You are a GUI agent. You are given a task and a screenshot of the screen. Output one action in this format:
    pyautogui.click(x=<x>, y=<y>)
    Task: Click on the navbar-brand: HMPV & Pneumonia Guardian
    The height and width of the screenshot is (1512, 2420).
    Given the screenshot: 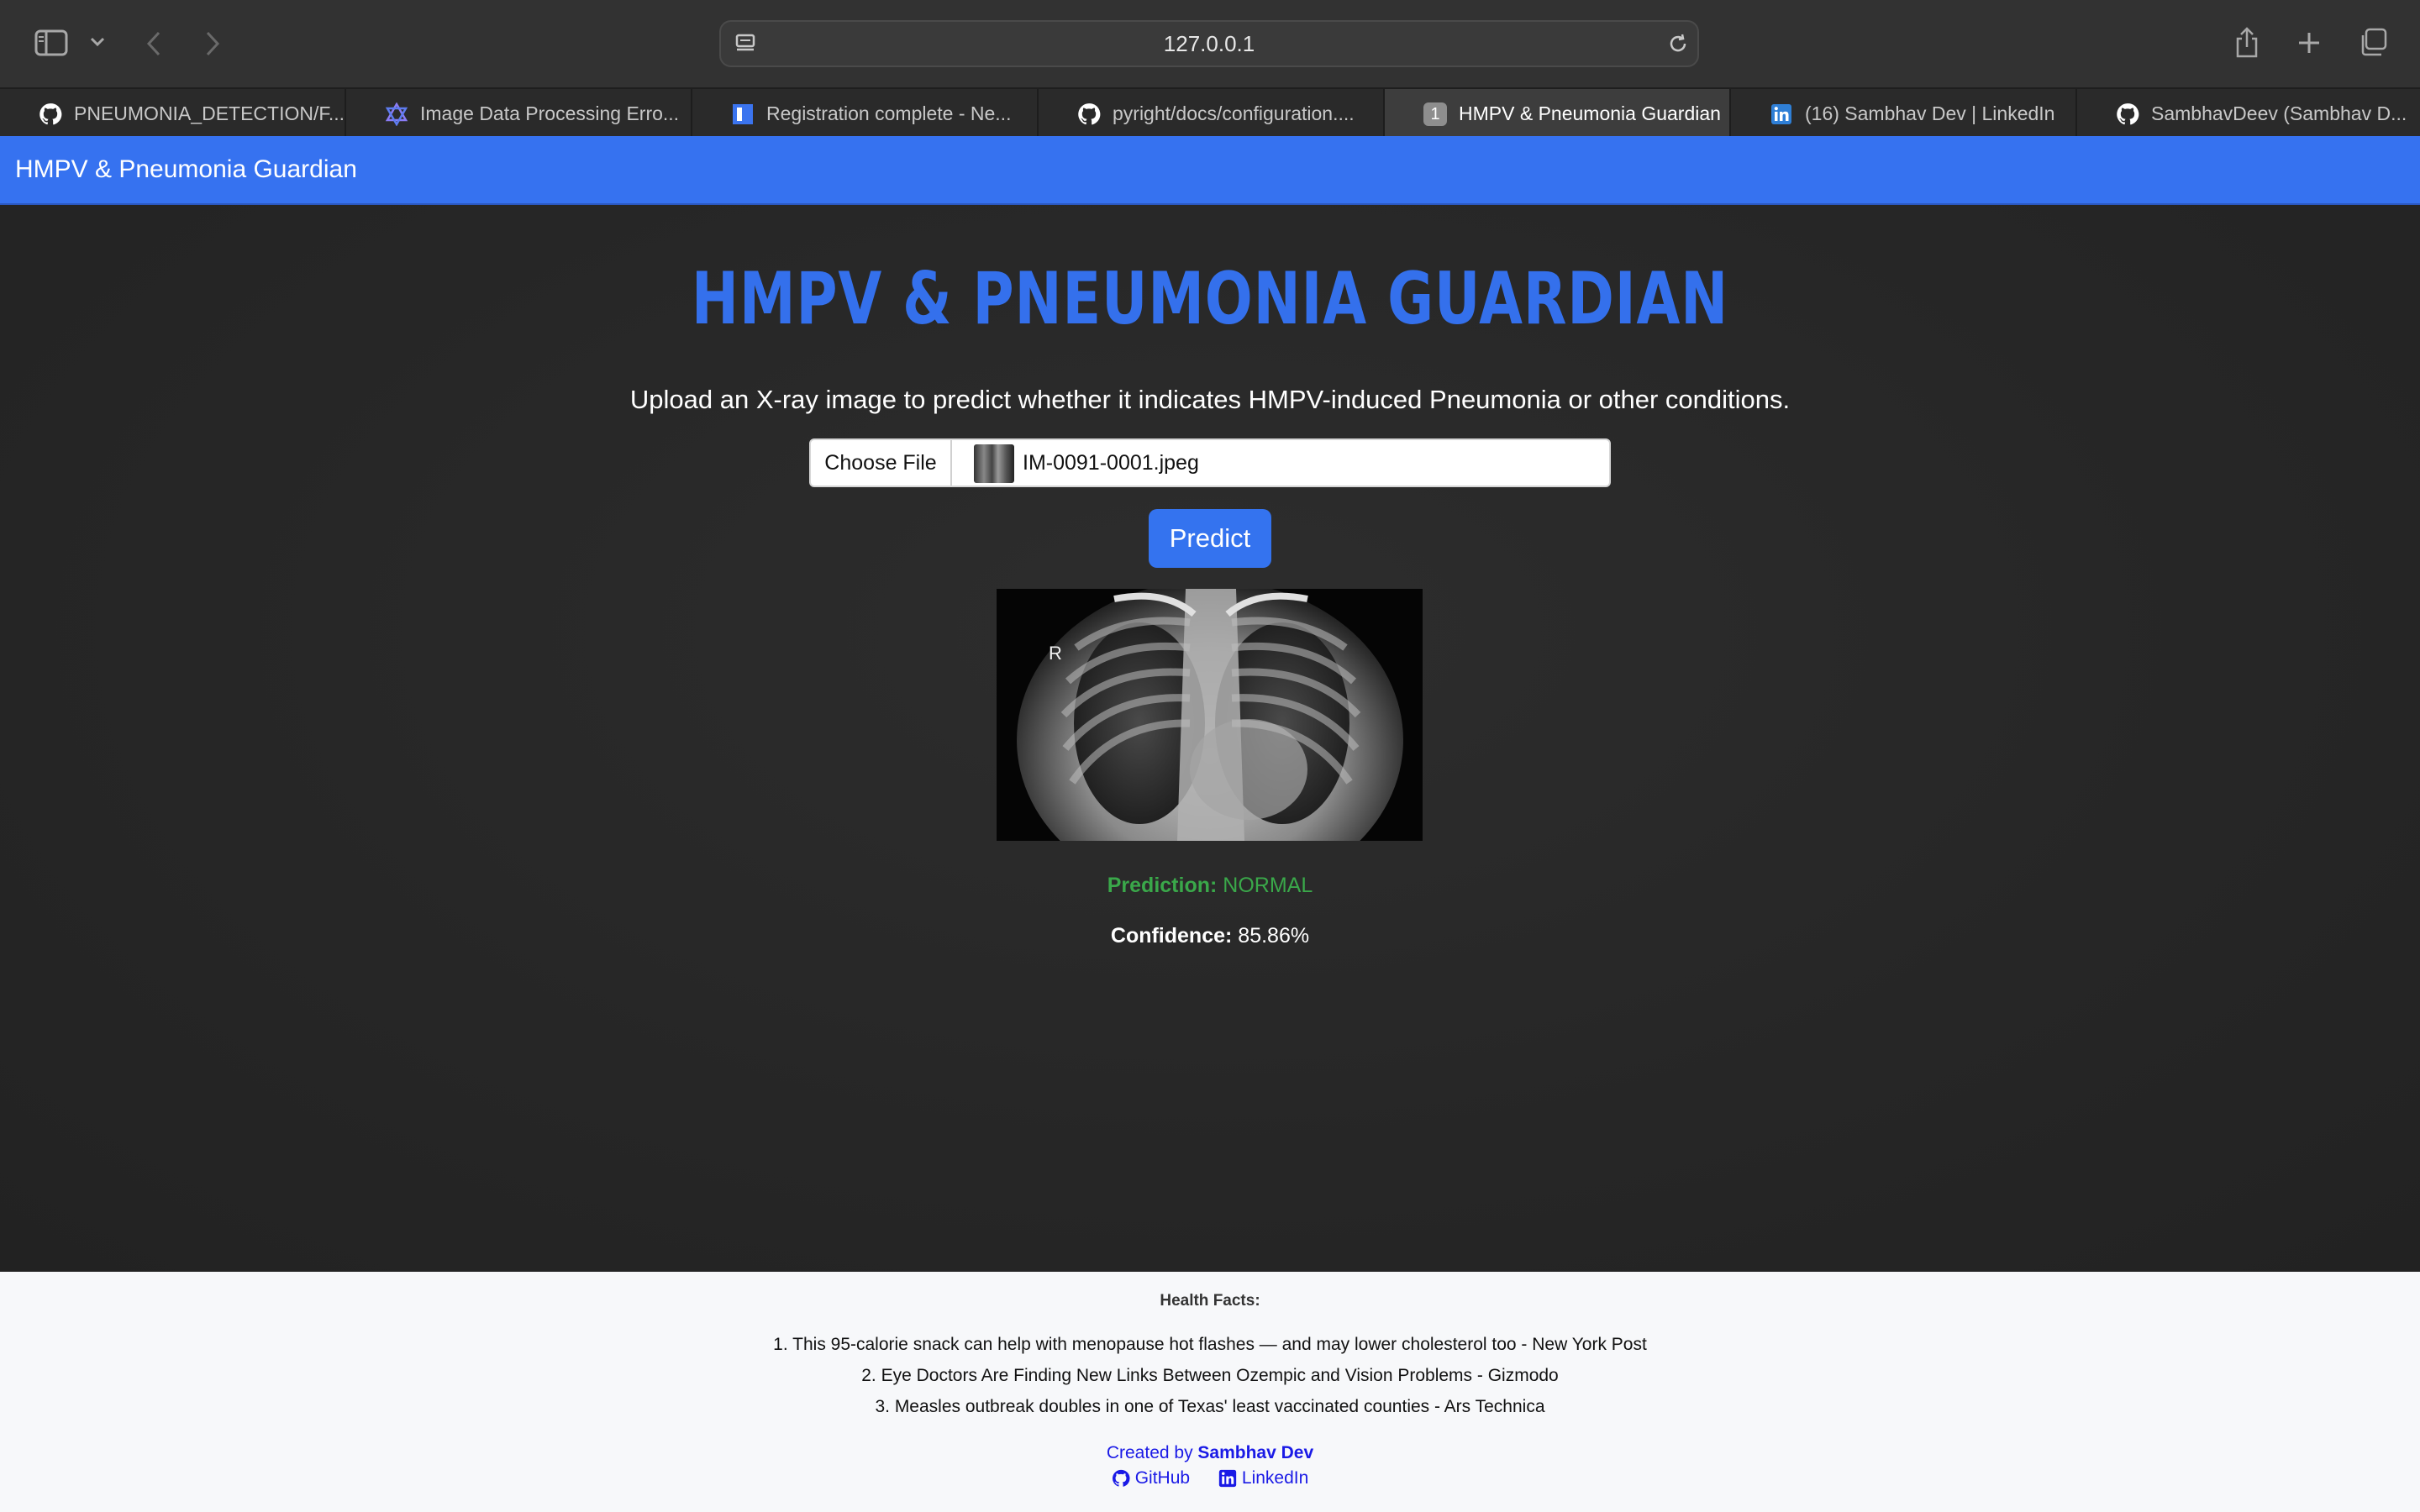 What is the action you would take?
    pyautogui.click(x=186, y=169)
    